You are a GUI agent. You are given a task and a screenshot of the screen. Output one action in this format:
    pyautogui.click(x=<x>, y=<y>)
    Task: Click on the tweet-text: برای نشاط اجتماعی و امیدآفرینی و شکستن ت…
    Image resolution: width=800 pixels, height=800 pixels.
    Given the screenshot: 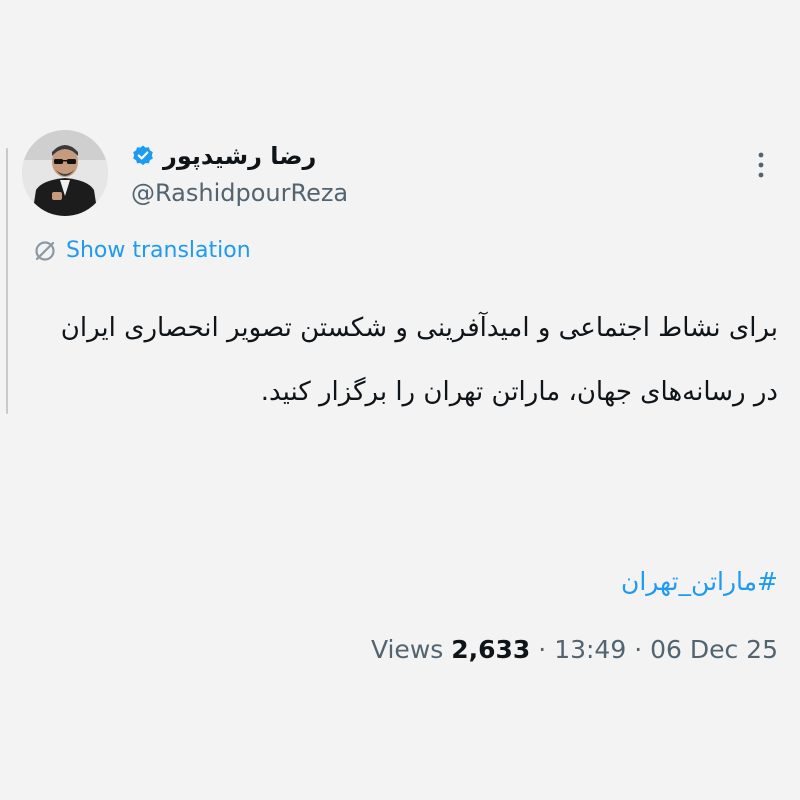 What is the action you would take?
    pyautogui.click(x=419, y=360)
    